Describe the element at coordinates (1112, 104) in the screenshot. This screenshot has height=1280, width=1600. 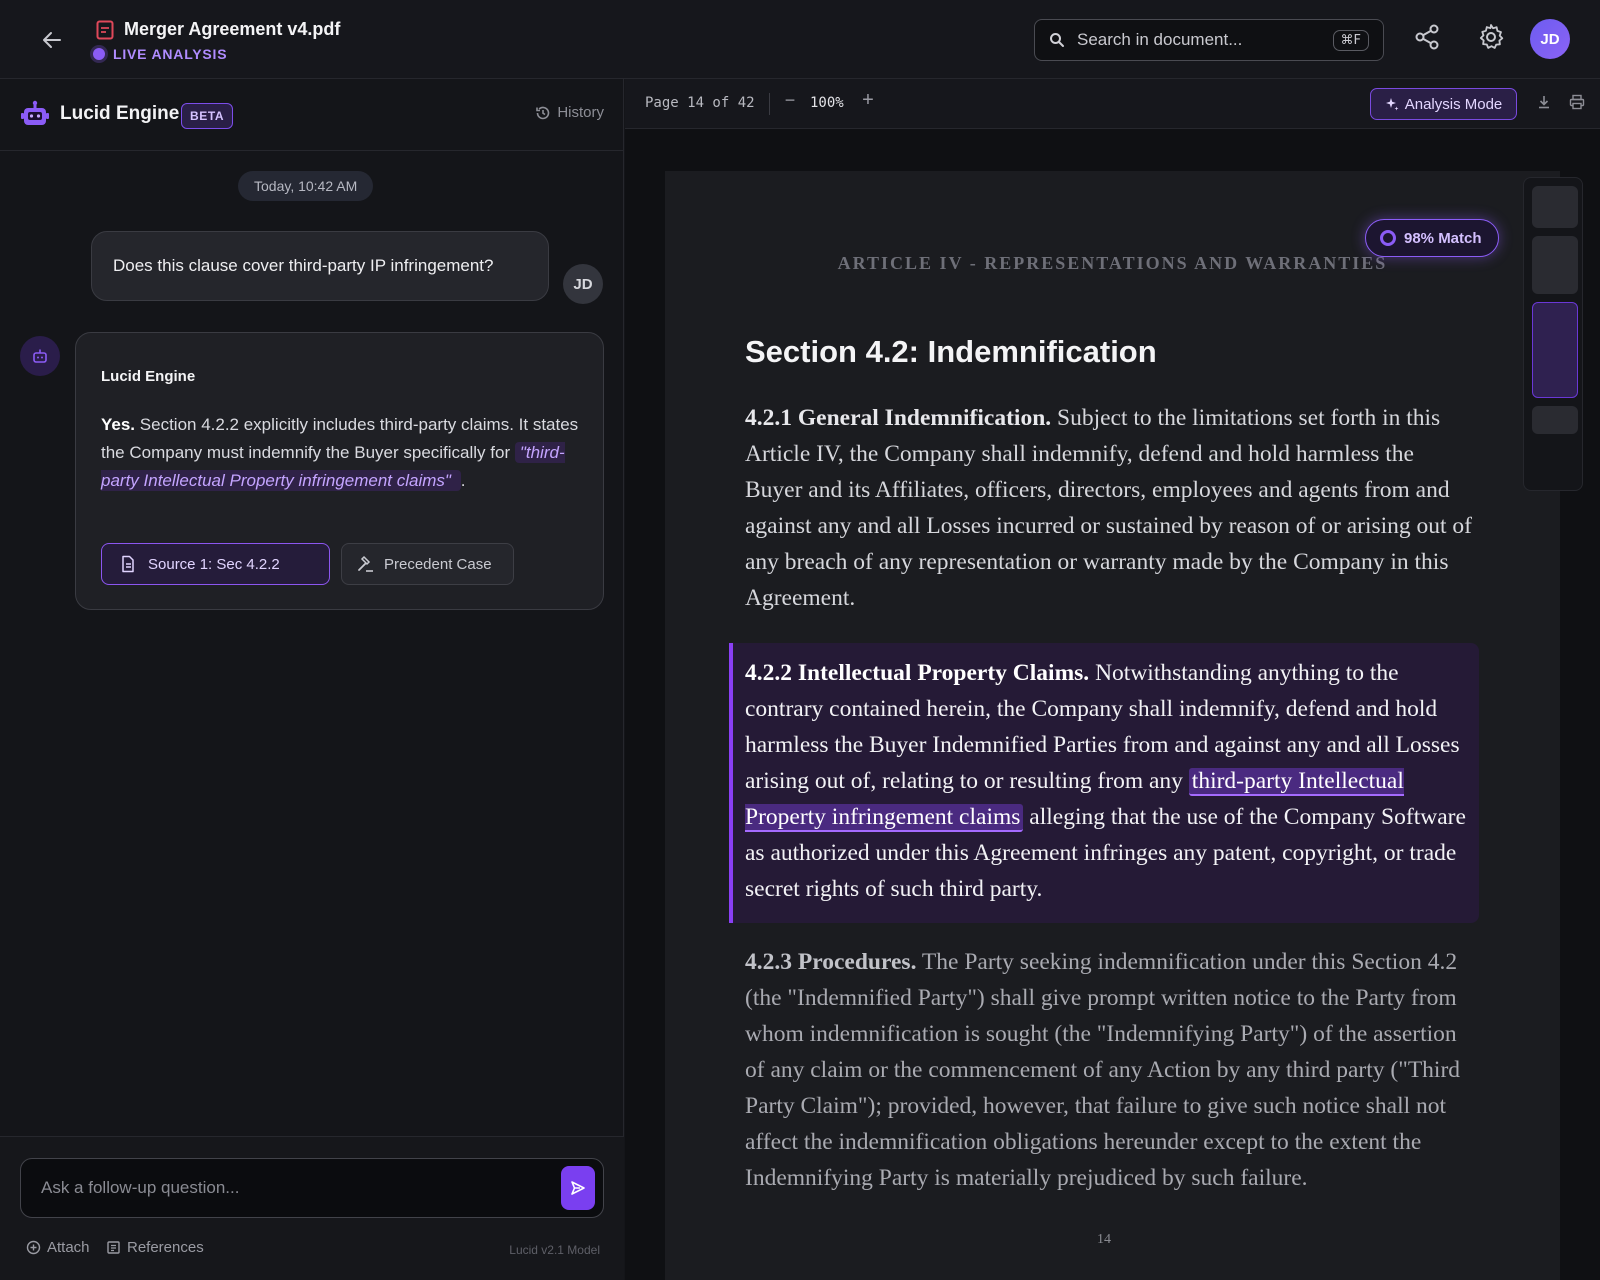
I see `viewer-toolbar: Page 14 of 42 − 100% + Analysis Mode` at that location.